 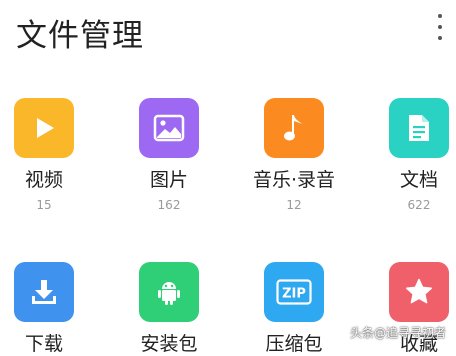 I want to click on category-label: 压缩包, so click(x=294, y=344).